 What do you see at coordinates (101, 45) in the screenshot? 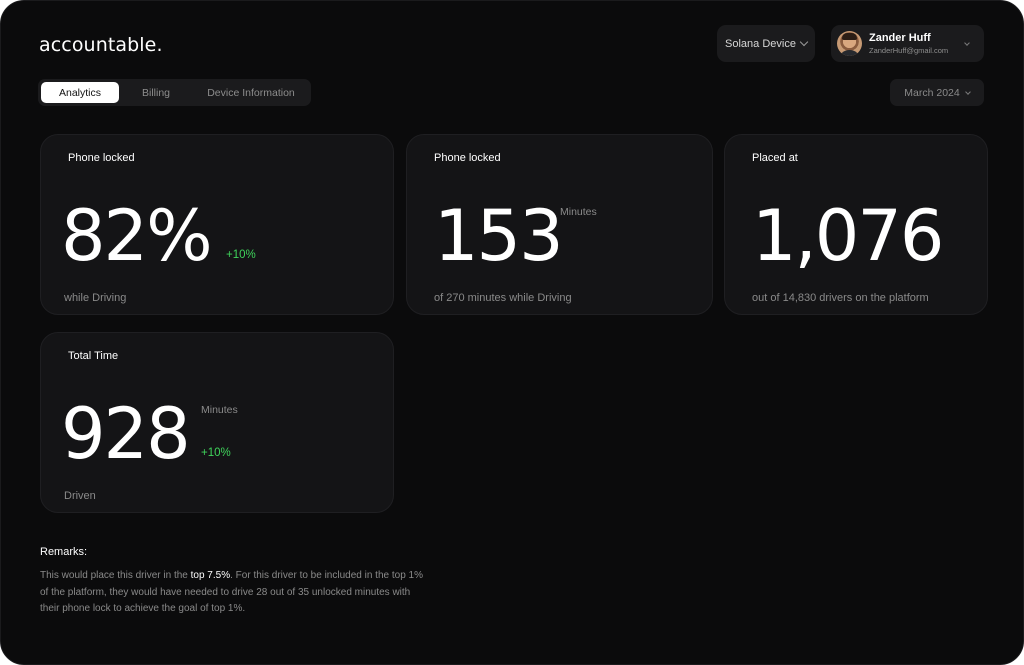
I see `app-logo: accountable.` at bounding box center [101, 45].